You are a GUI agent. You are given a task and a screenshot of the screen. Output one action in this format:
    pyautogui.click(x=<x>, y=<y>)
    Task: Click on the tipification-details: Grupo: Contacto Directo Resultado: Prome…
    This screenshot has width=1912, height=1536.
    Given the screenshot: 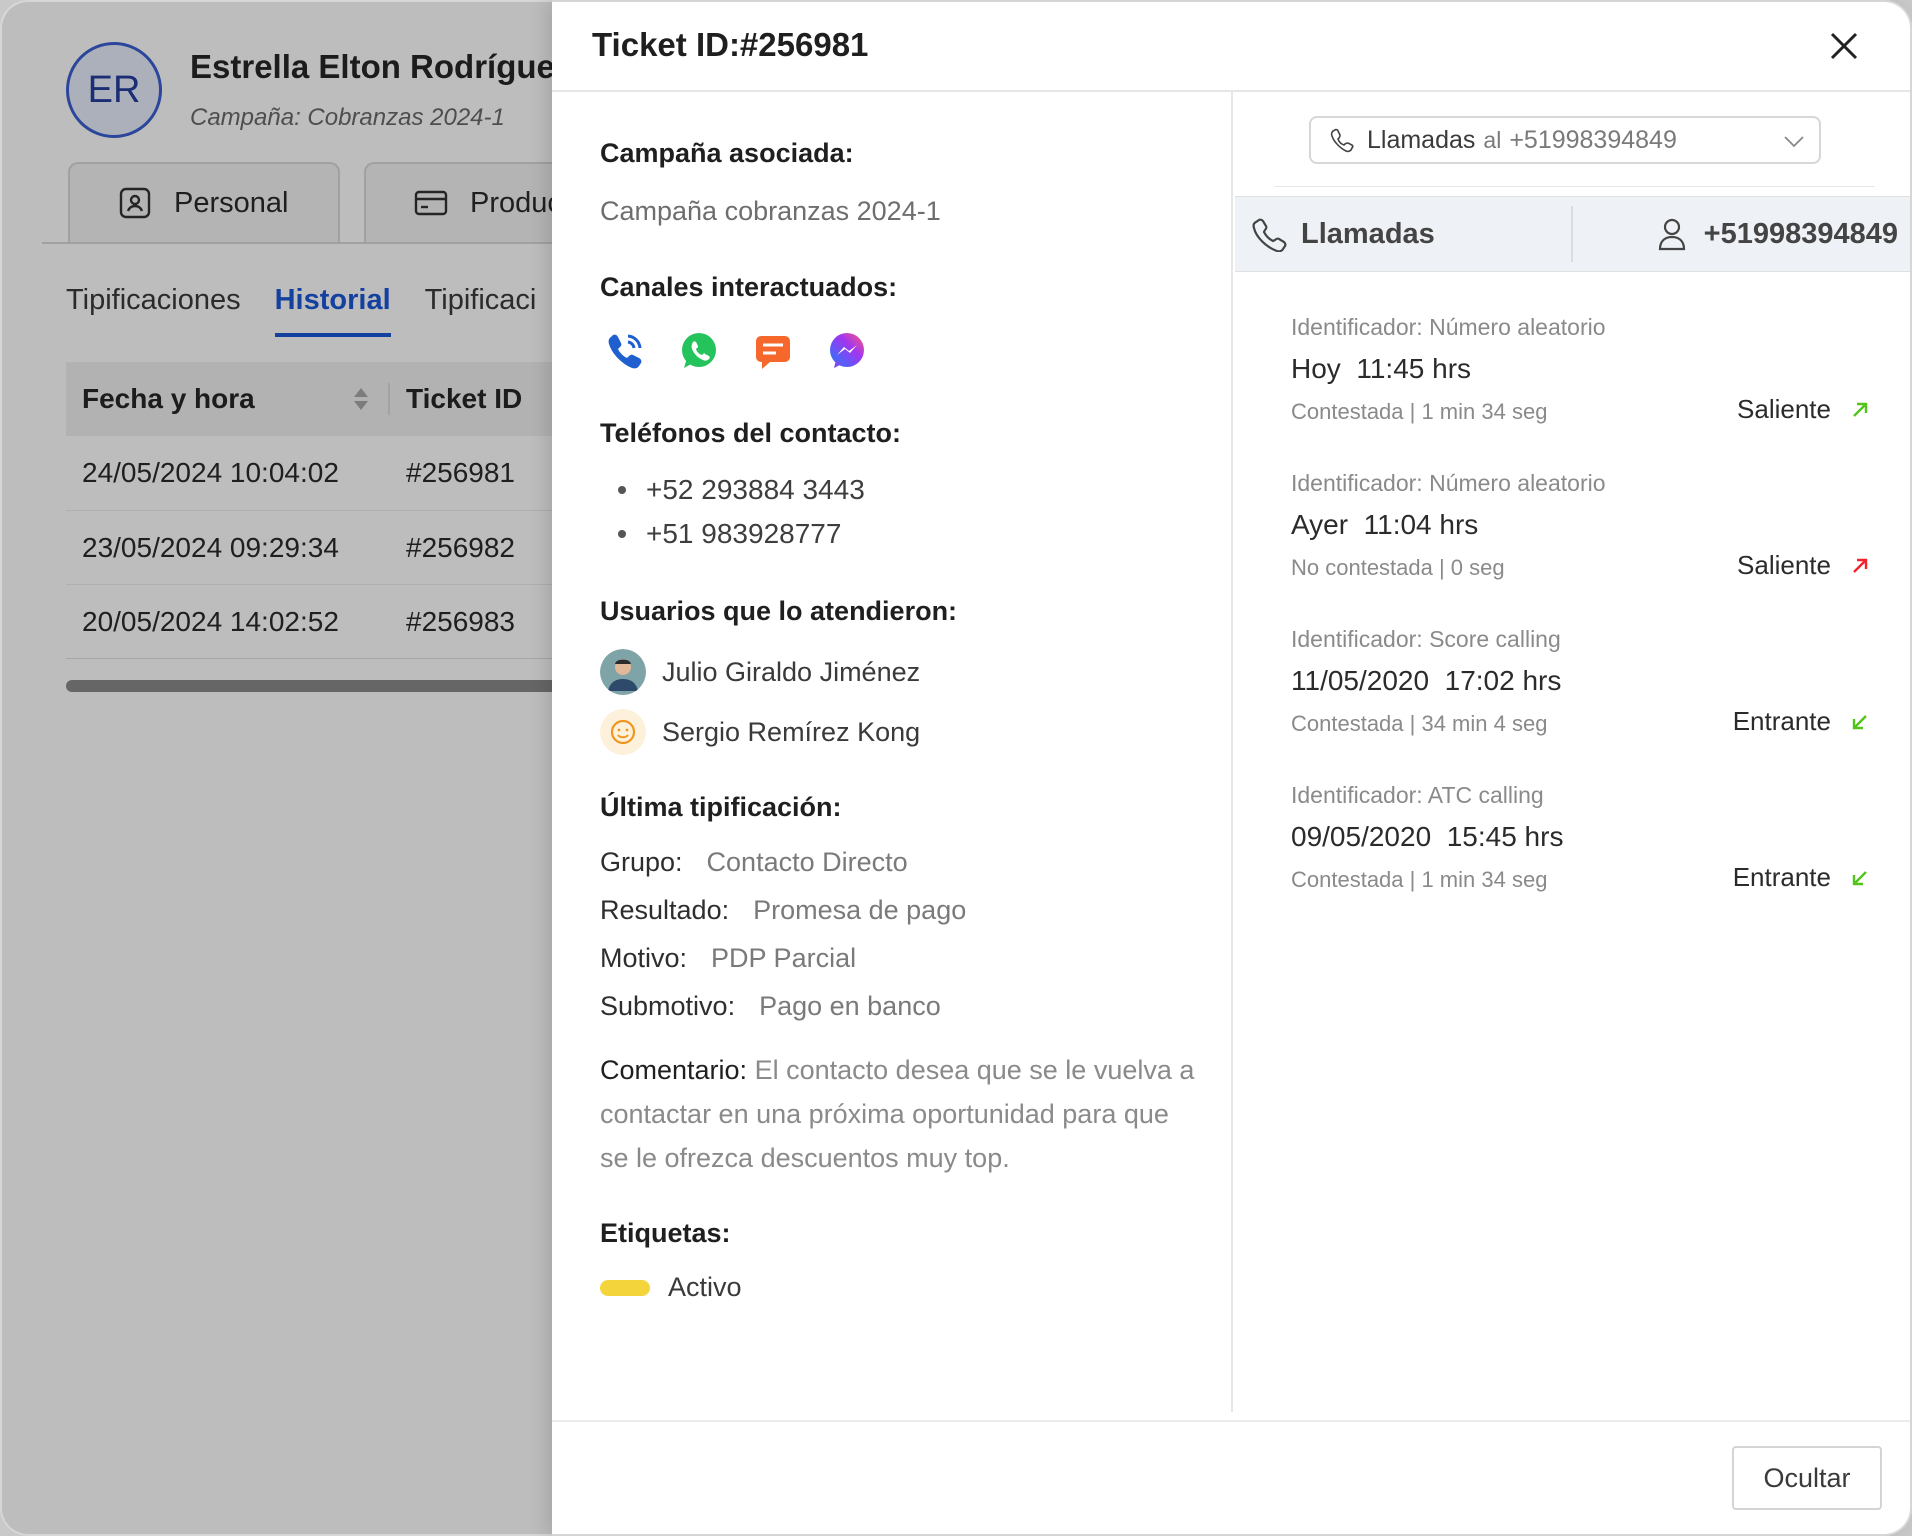 What is the action you would take?
    pyautogui.click(x=783, y=934)
    